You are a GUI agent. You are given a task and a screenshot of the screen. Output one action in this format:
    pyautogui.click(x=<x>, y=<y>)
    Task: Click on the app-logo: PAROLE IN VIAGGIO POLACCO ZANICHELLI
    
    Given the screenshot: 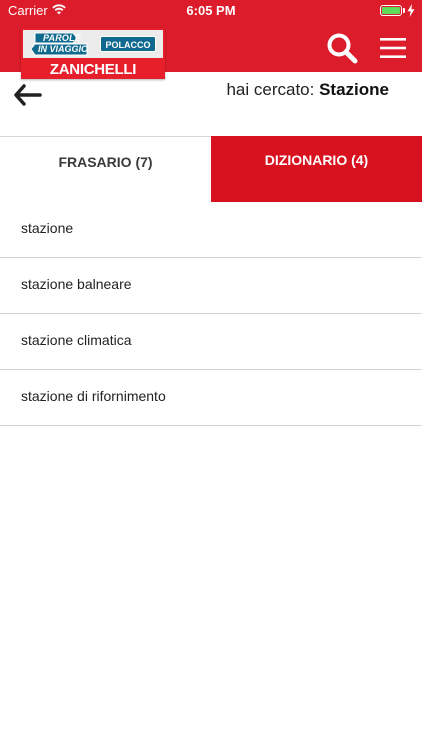 What is the action you would take?
    pyautogui.click(x=93, y=53)
    